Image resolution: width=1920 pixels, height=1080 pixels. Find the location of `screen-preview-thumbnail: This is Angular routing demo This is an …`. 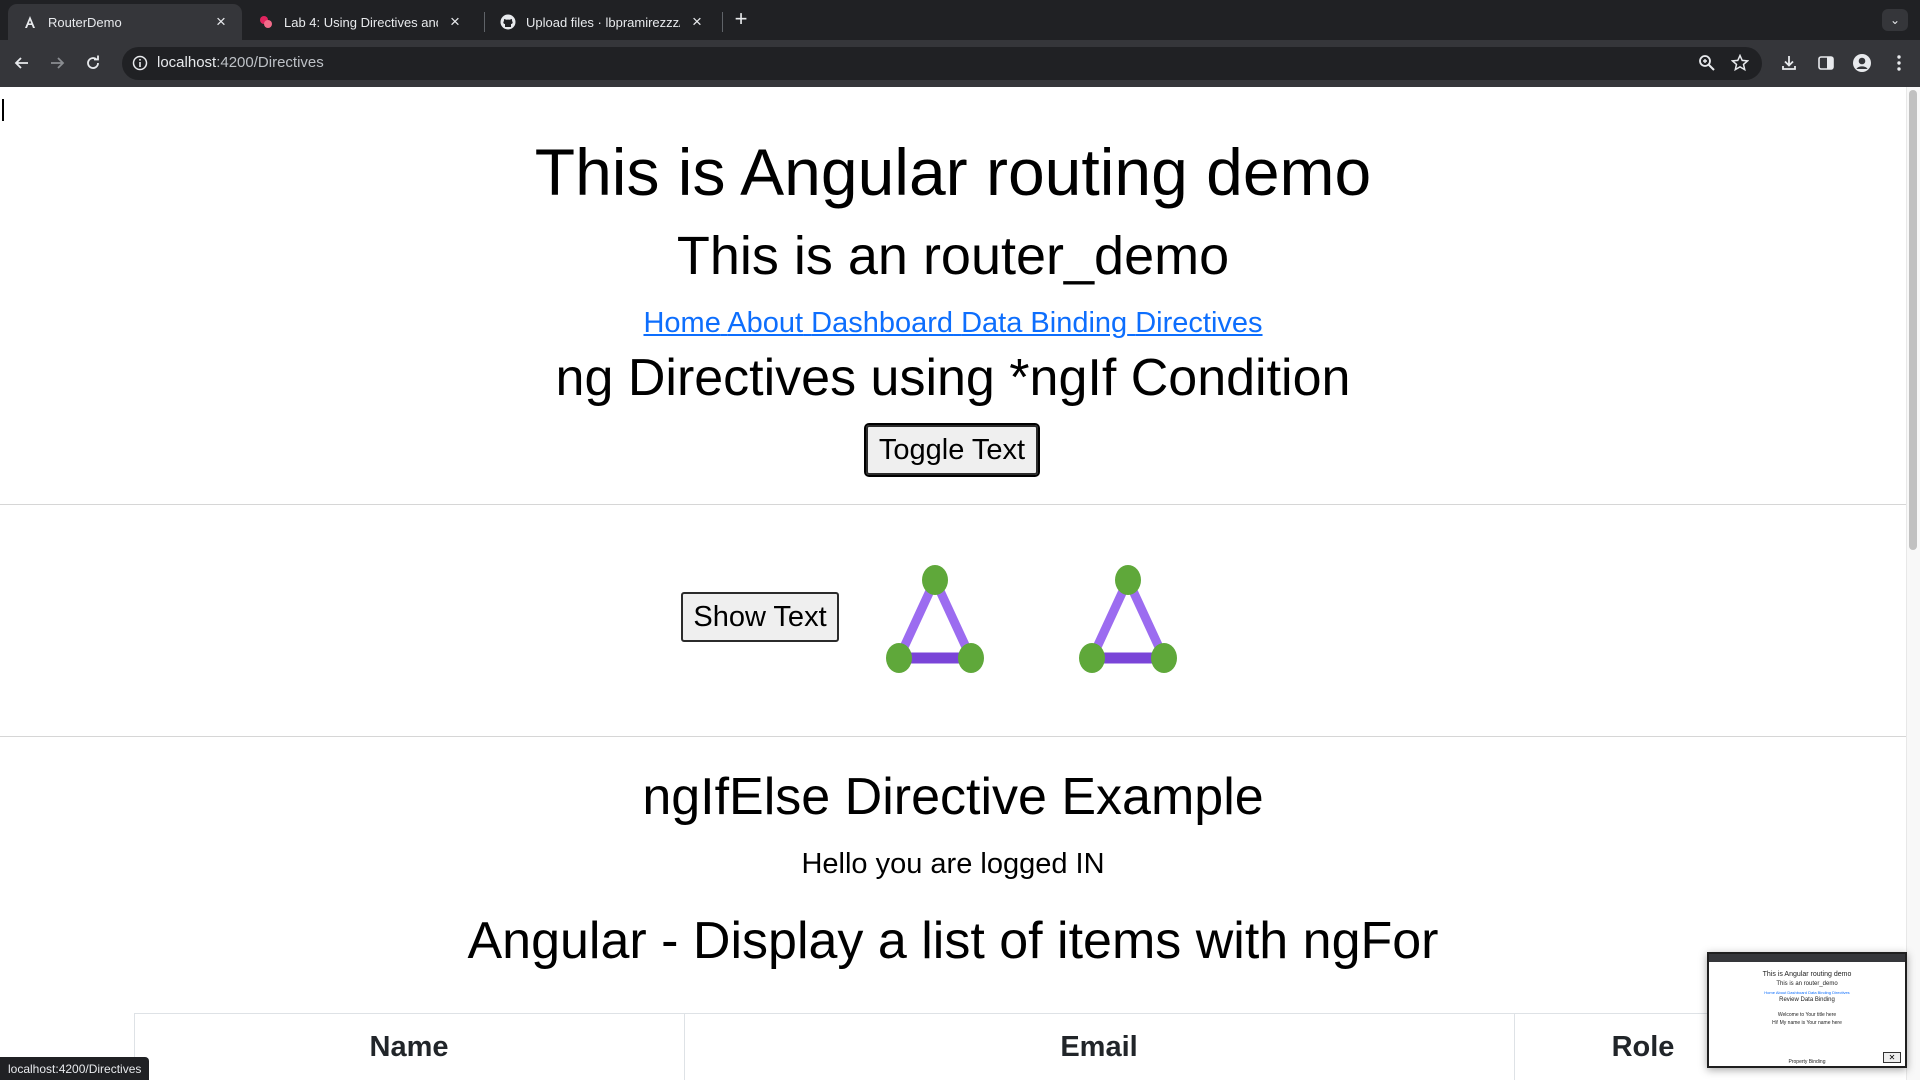

screen-preview-thumbnail: This is Angular routing demo This is an … is located at coordinates (1807, 1010).